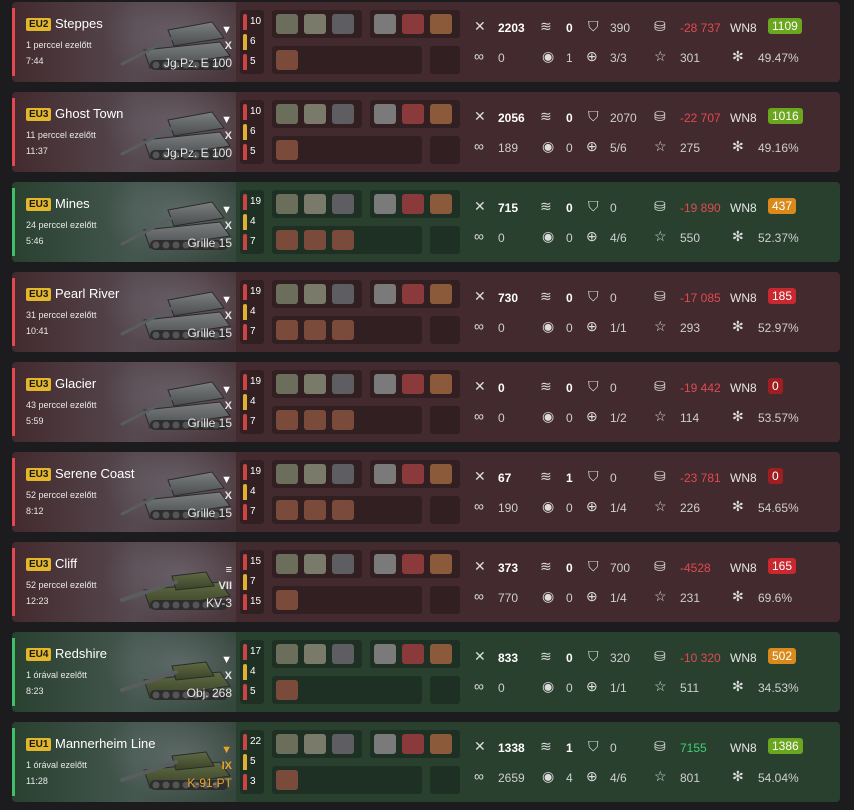  What do you see at coordinates (700, 478) in the screenshot?
I see `credits-value: -23 781` at bounding box center [700, 478].